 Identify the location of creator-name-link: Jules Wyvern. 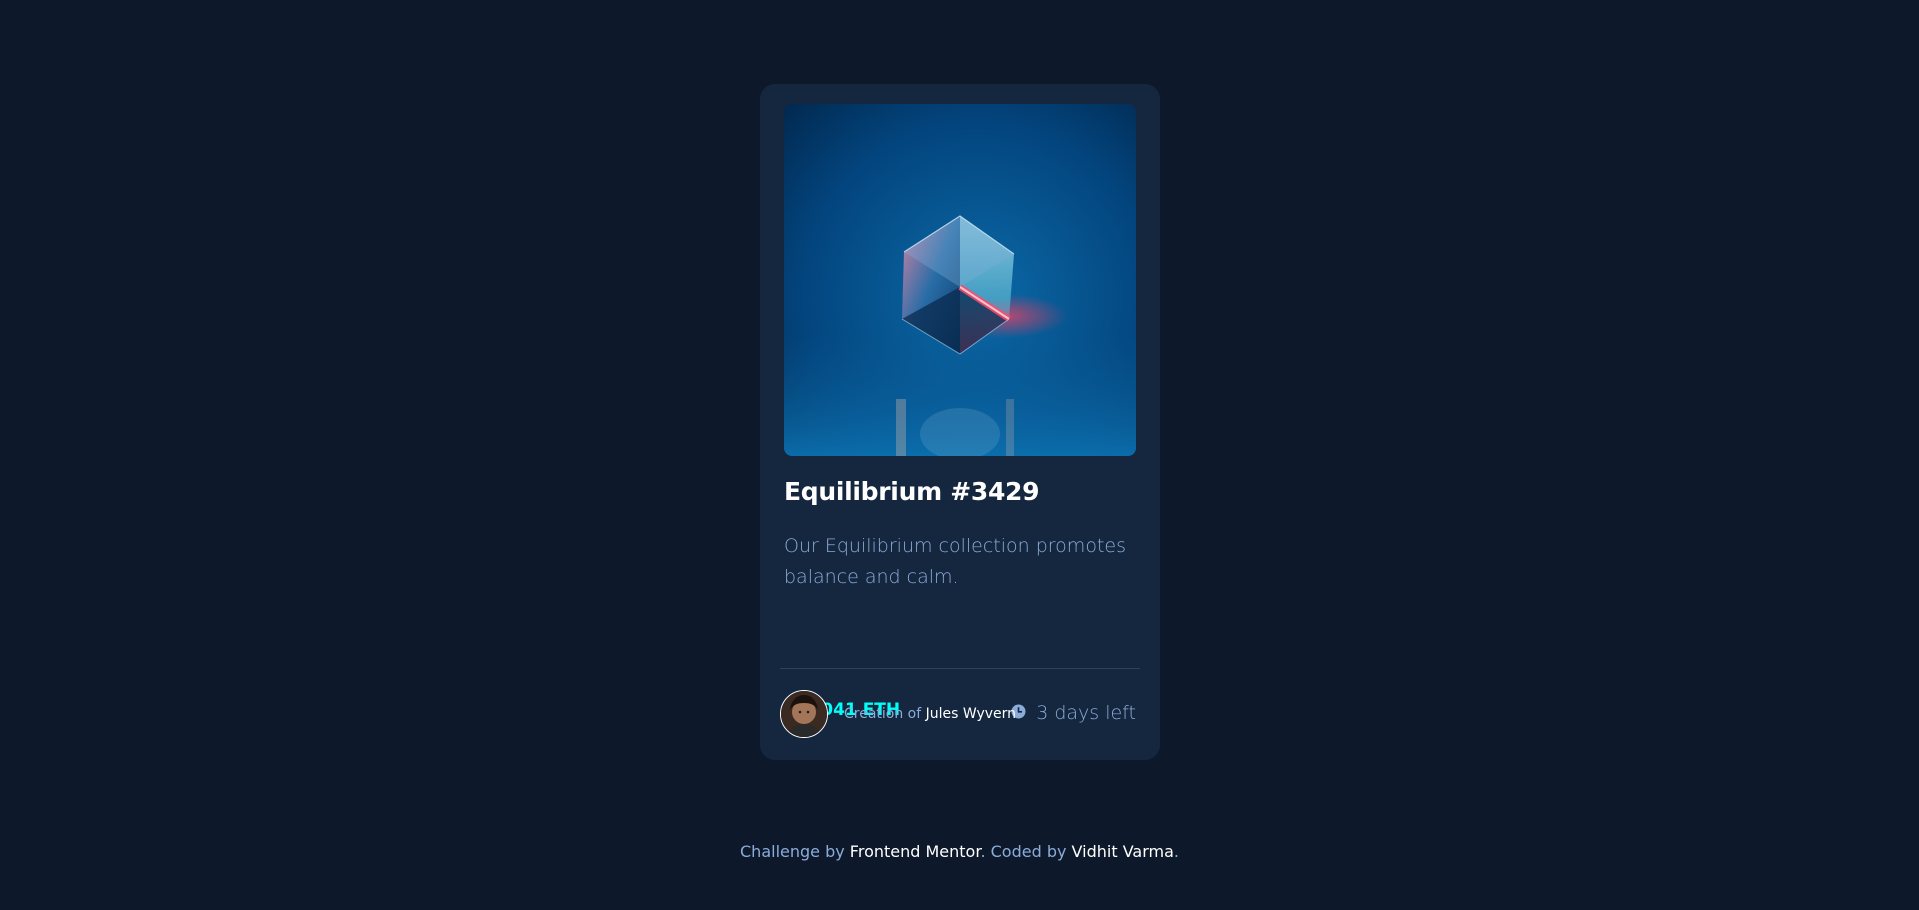
(971, 714).